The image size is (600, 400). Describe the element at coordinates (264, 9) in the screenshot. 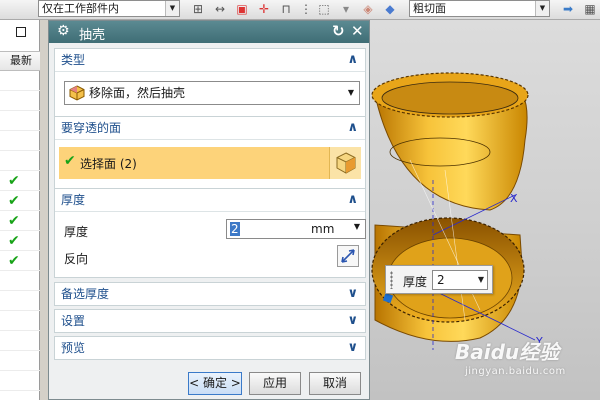

I see `crosshair-icon: ✛` at that location.